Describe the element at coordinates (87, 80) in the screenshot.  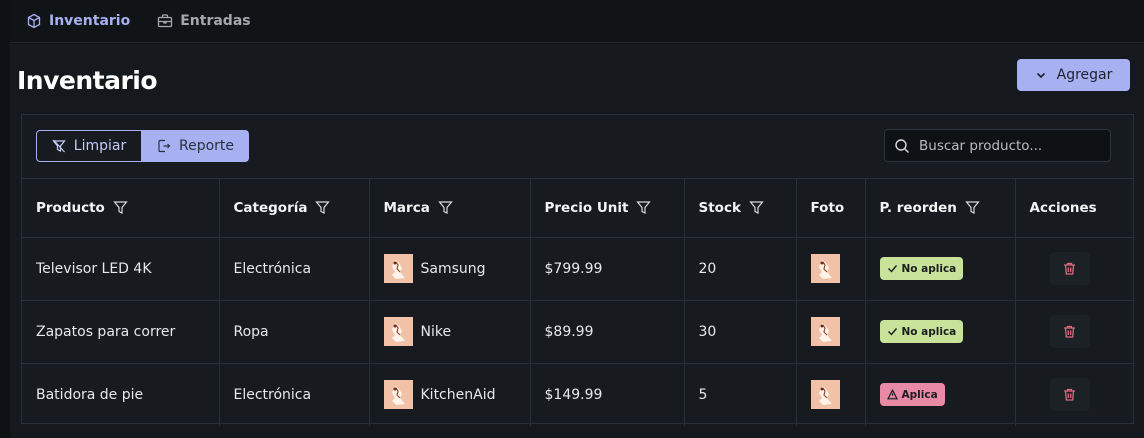
I see `page-title: Inventario` at that location.